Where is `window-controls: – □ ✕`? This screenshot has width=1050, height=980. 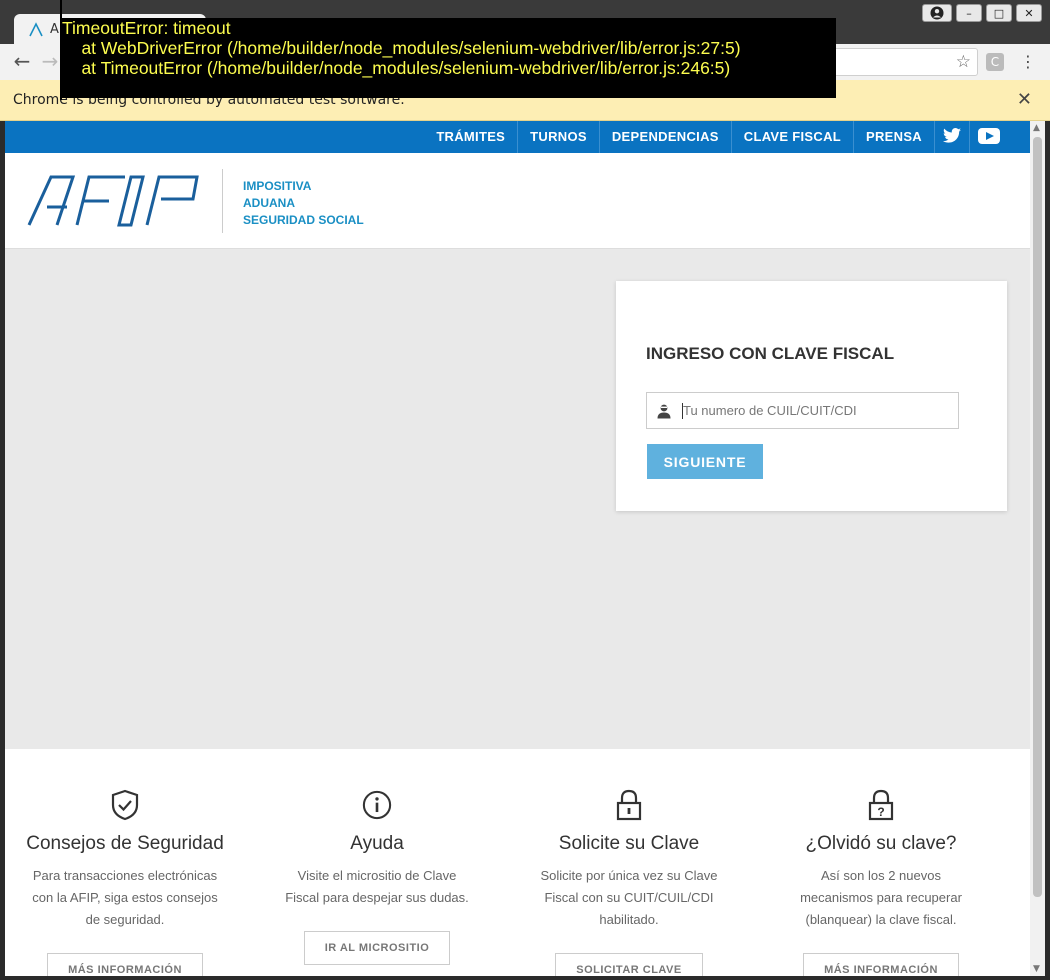
window-controls: – □ ✕ is located at coordinates (982, 13).